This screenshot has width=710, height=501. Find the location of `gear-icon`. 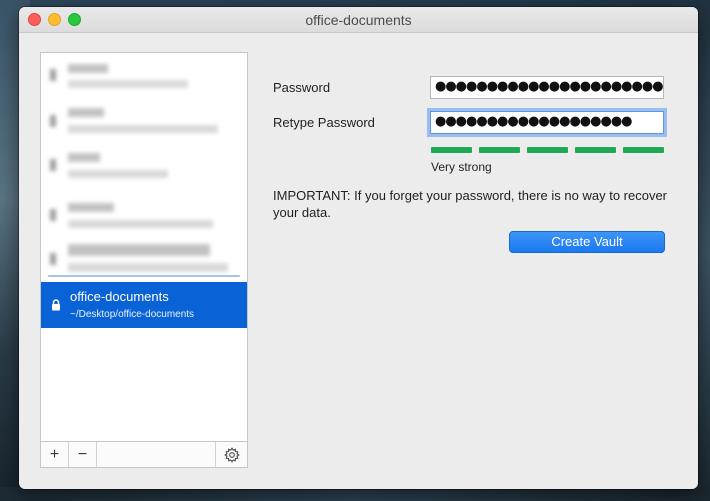

gear-icon is located at coordinates (231, 454).